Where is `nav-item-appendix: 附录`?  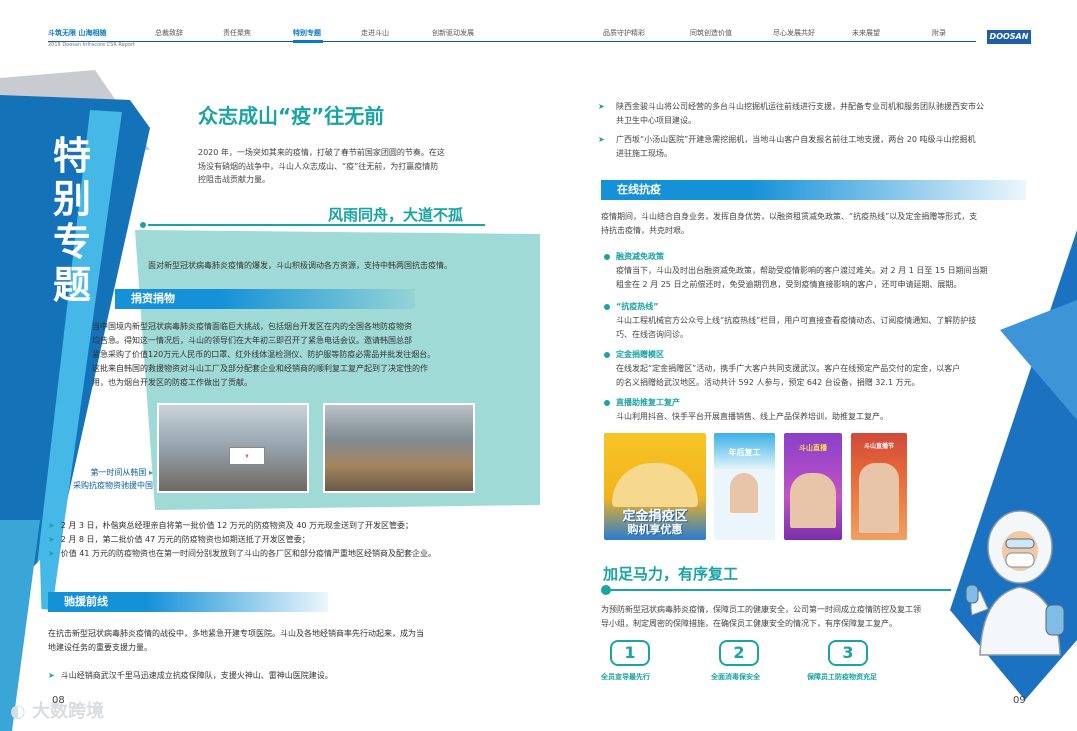 nav-item-appendix: 附录 is located at coordinates (939, 33).